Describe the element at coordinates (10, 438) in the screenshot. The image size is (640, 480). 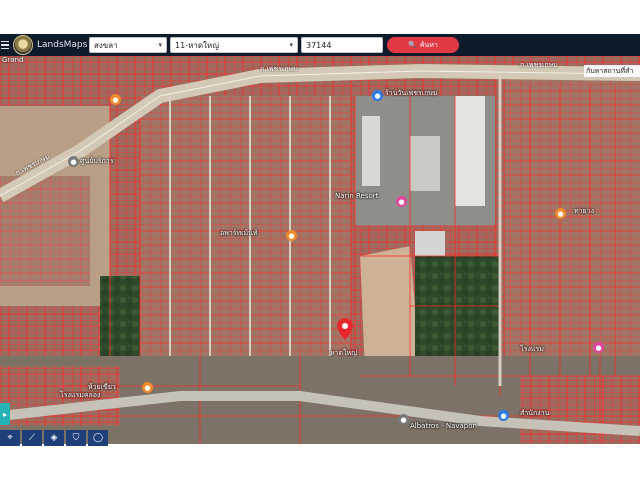
I see `location-icon: ⌖` at that location.